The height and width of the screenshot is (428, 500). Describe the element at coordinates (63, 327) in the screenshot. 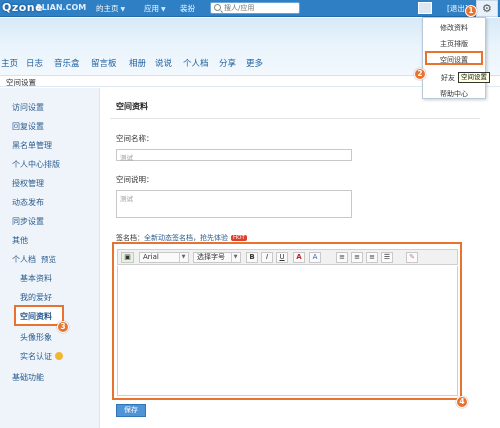

I see `step-marker-3: 3` at that location.